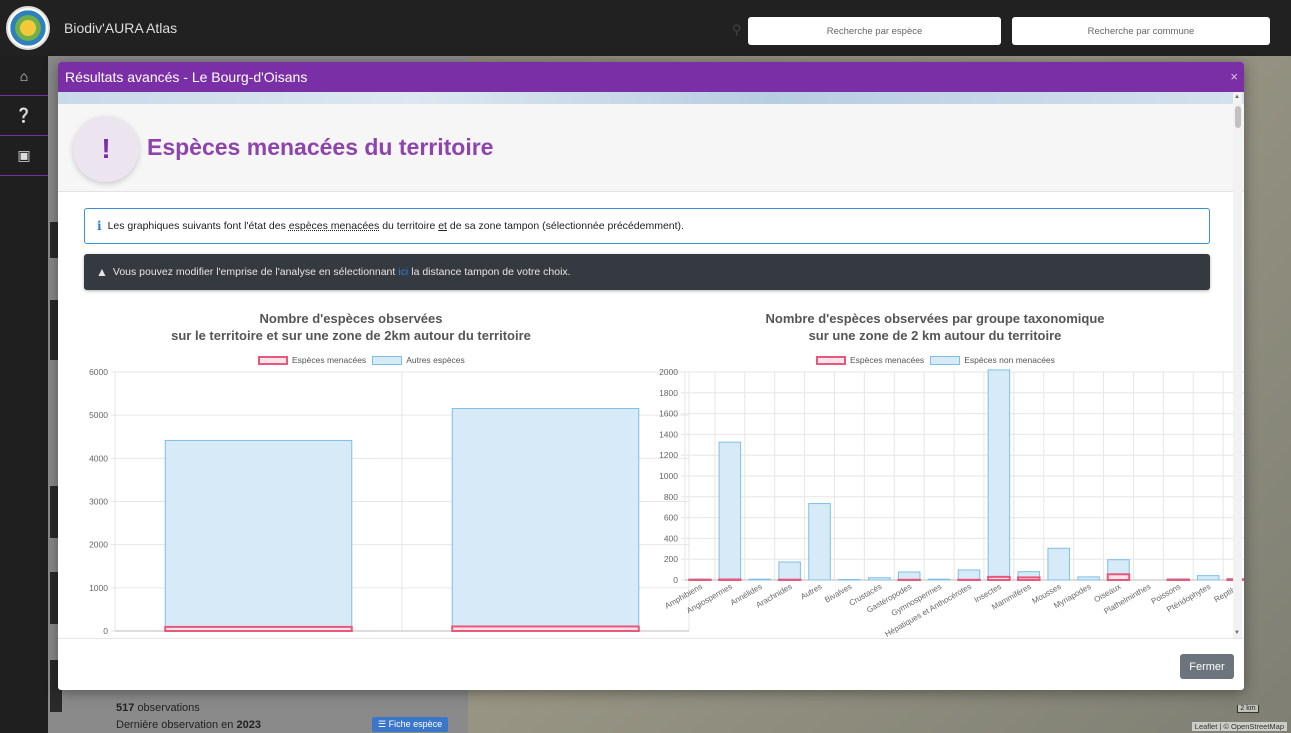 Image resolution: width=1291 pixels, height=733 pixels. I want to click on scroll-up-icon: ▲, so click(1237, 97).